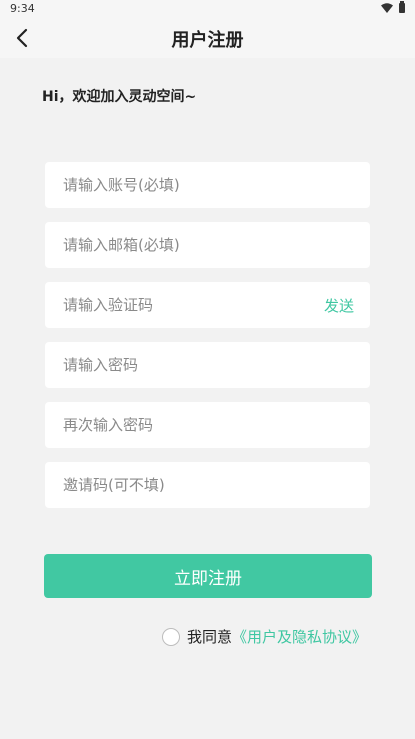 This screenshot has height=739, width=415. I want to click on password-input, so click(207, 365).